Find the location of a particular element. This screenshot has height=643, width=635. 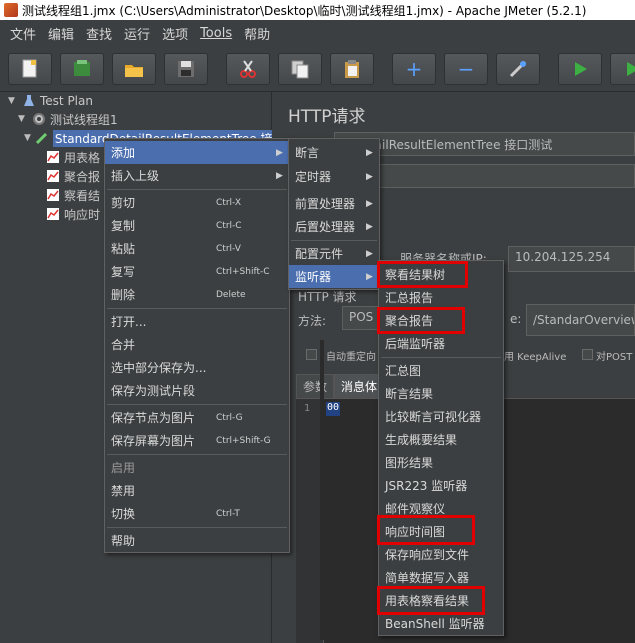

menu-search: 查找 is located at coordinates (99, 33).